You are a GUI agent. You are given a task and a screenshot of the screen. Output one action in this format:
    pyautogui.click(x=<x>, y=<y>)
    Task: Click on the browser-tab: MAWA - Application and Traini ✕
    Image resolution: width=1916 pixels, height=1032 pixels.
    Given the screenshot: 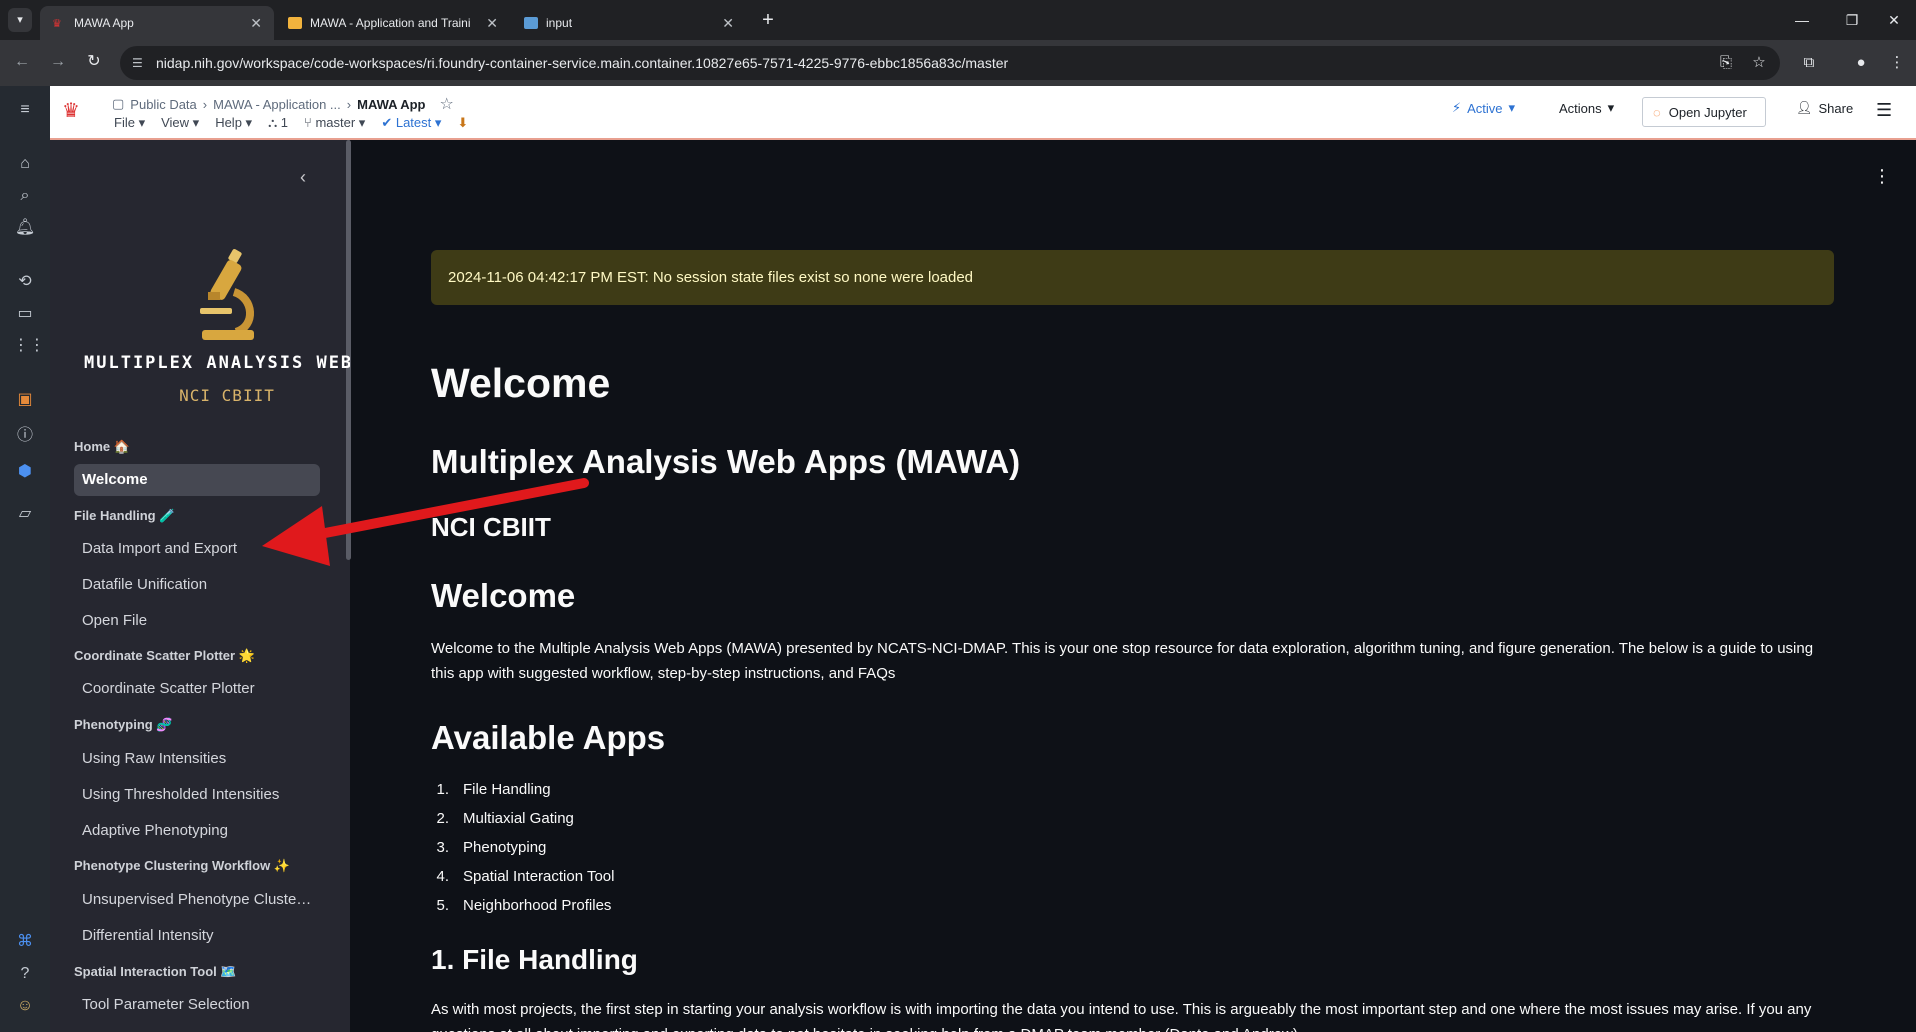 What is the action you would take?
    pyautogui.click(x=393, y=23)
    